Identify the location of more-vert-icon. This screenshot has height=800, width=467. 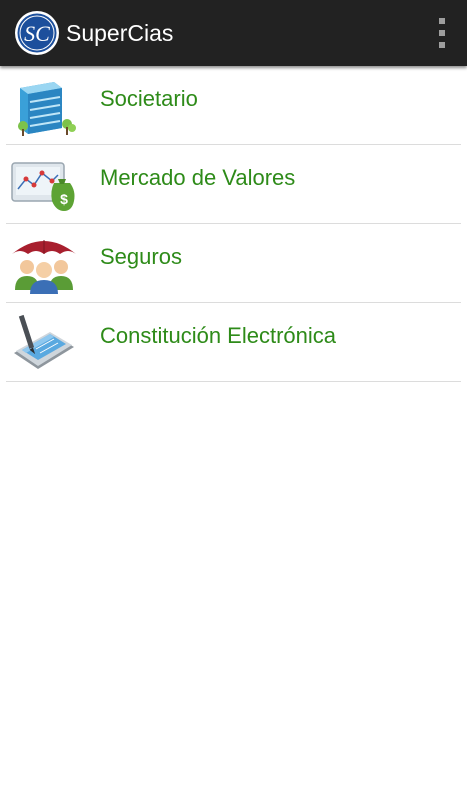
(442, 33).